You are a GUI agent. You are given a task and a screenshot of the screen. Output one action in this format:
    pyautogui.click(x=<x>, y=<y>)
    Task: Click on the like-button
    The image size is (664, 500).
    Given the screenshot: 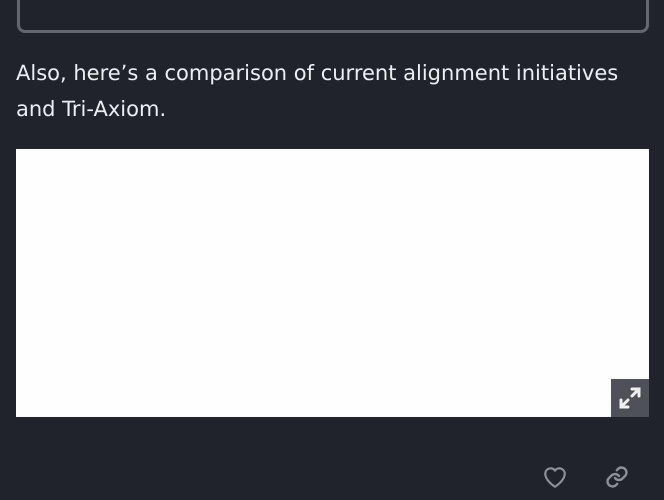 What is the action you would take?
    pyautogui.click(x=555, y=477)
    